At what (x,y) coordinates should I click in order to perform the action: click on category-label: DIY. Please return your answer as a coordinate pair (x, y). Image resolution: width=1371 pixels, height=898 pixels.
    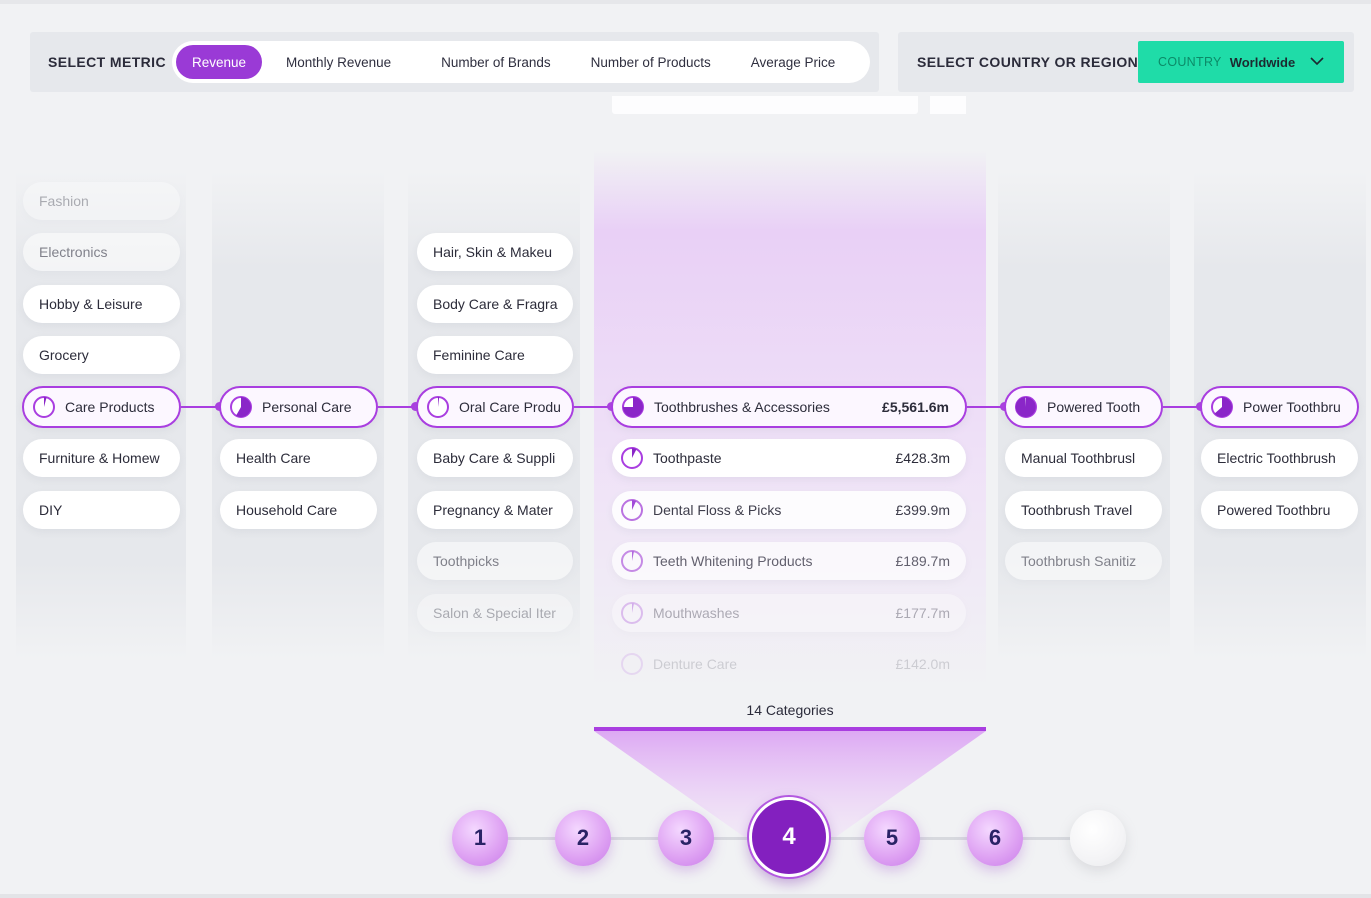
    Looking at the image, I should click on (51, 510).